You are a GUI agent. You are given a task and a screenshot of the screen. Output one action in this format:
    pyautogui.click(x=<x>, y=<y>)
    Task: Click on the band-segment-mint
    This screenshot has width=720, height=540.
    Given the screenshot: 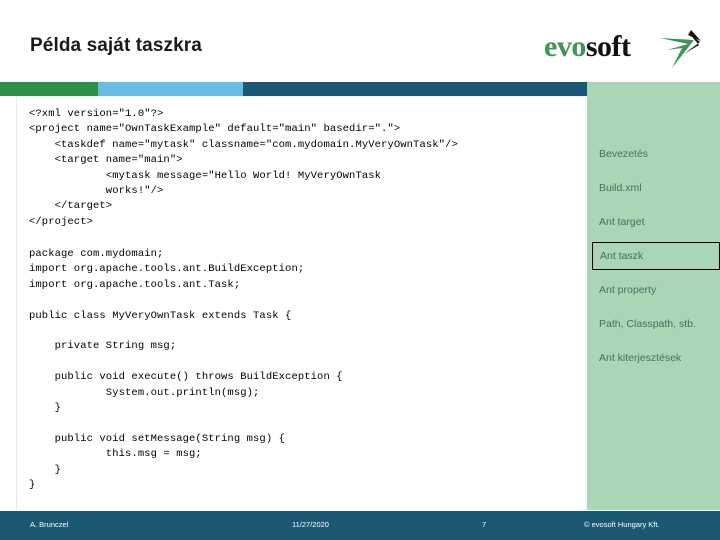 What is the action you would take?
    pyautogui.click(x=653, y=89)
    